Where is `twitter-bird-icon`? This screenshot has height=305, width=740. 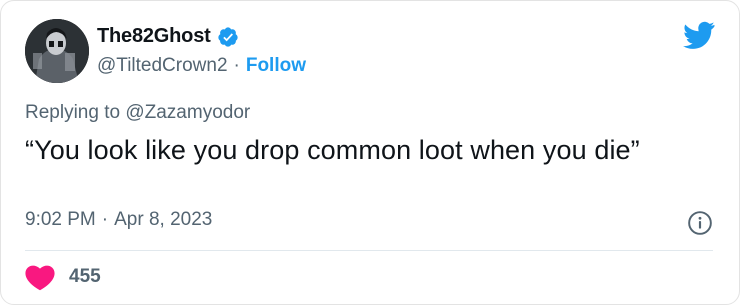 twitter-bird-icon is located at coordinates (699, 35).